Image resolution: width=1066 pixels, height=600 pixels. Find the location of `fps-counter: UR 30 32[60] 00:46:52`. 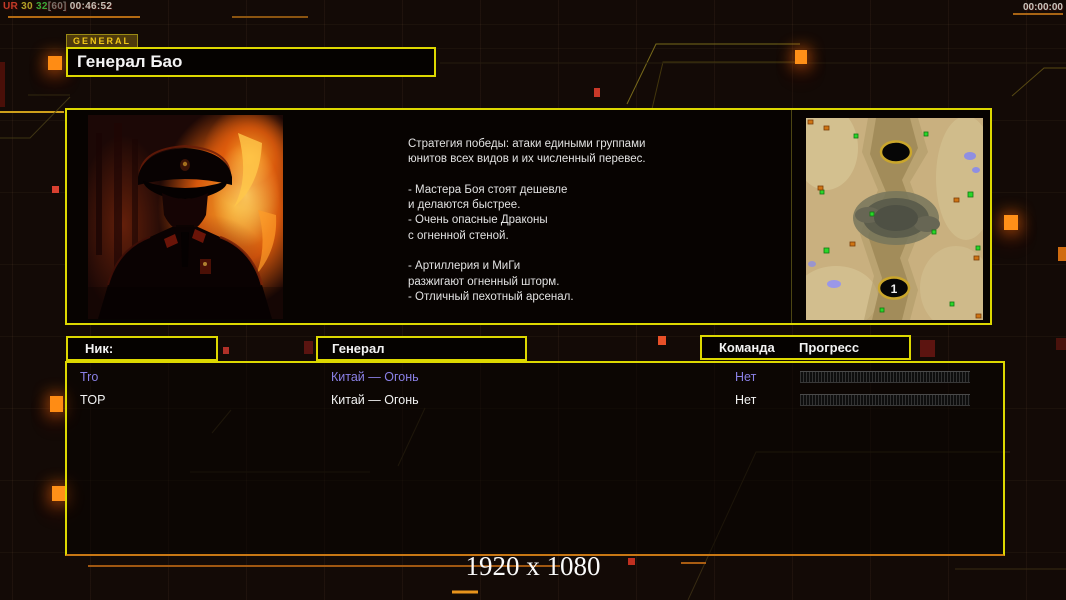

fps-counter: UR 30 32[60] 00:46:52 is located at coordinates (57, 6).